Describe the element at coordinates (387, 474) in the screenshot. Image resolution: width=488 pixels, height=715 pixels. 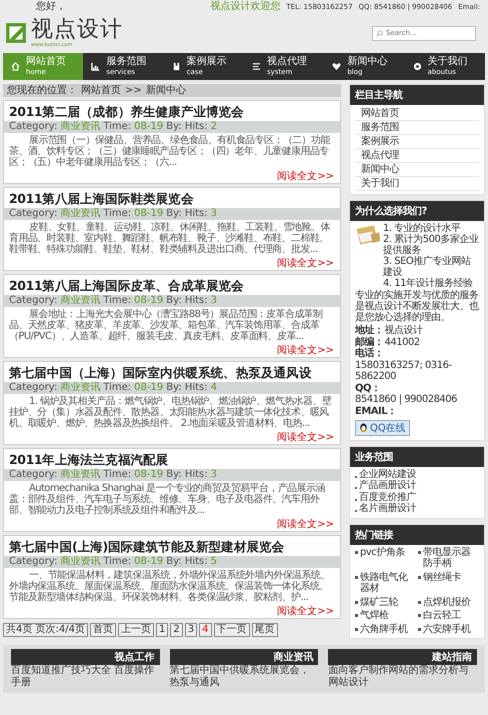
I see `business-link: 企业网站建设` at that location.